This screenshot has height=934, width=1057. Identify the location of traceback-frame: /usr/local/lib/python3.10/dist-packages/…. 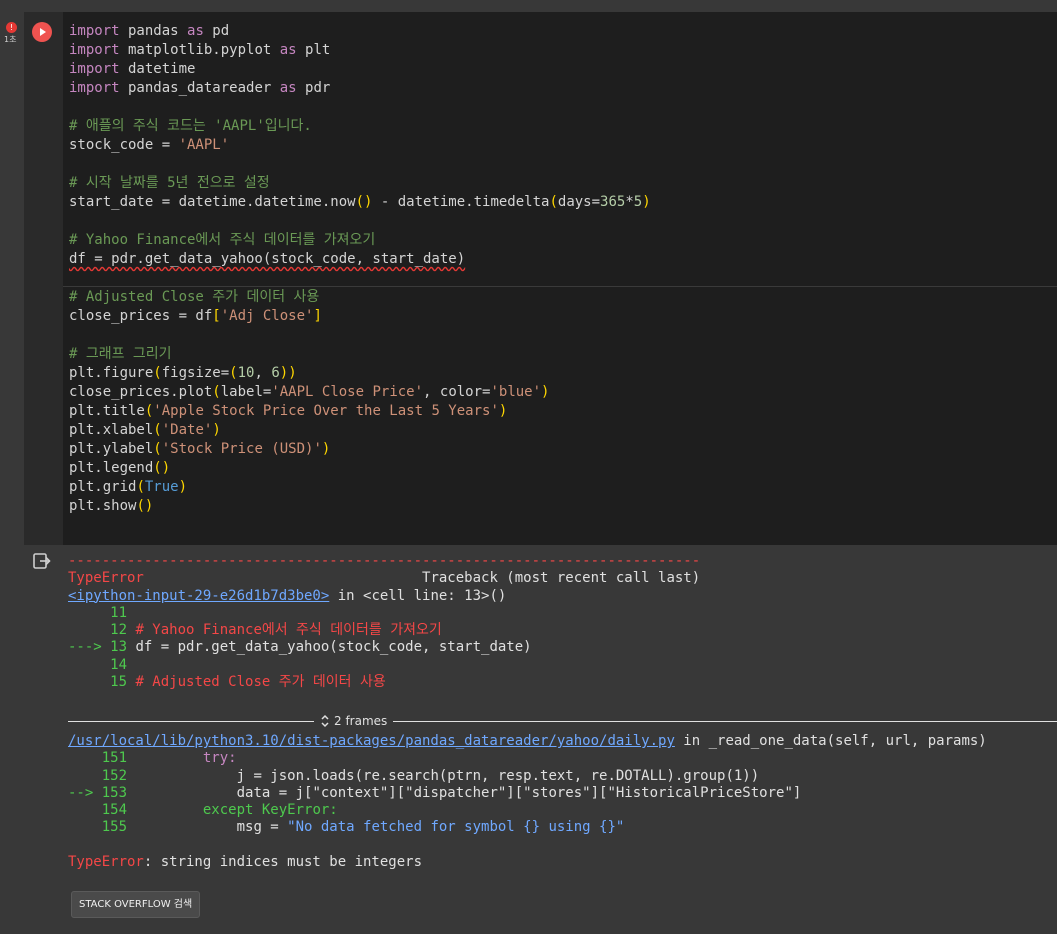
(527, 802).